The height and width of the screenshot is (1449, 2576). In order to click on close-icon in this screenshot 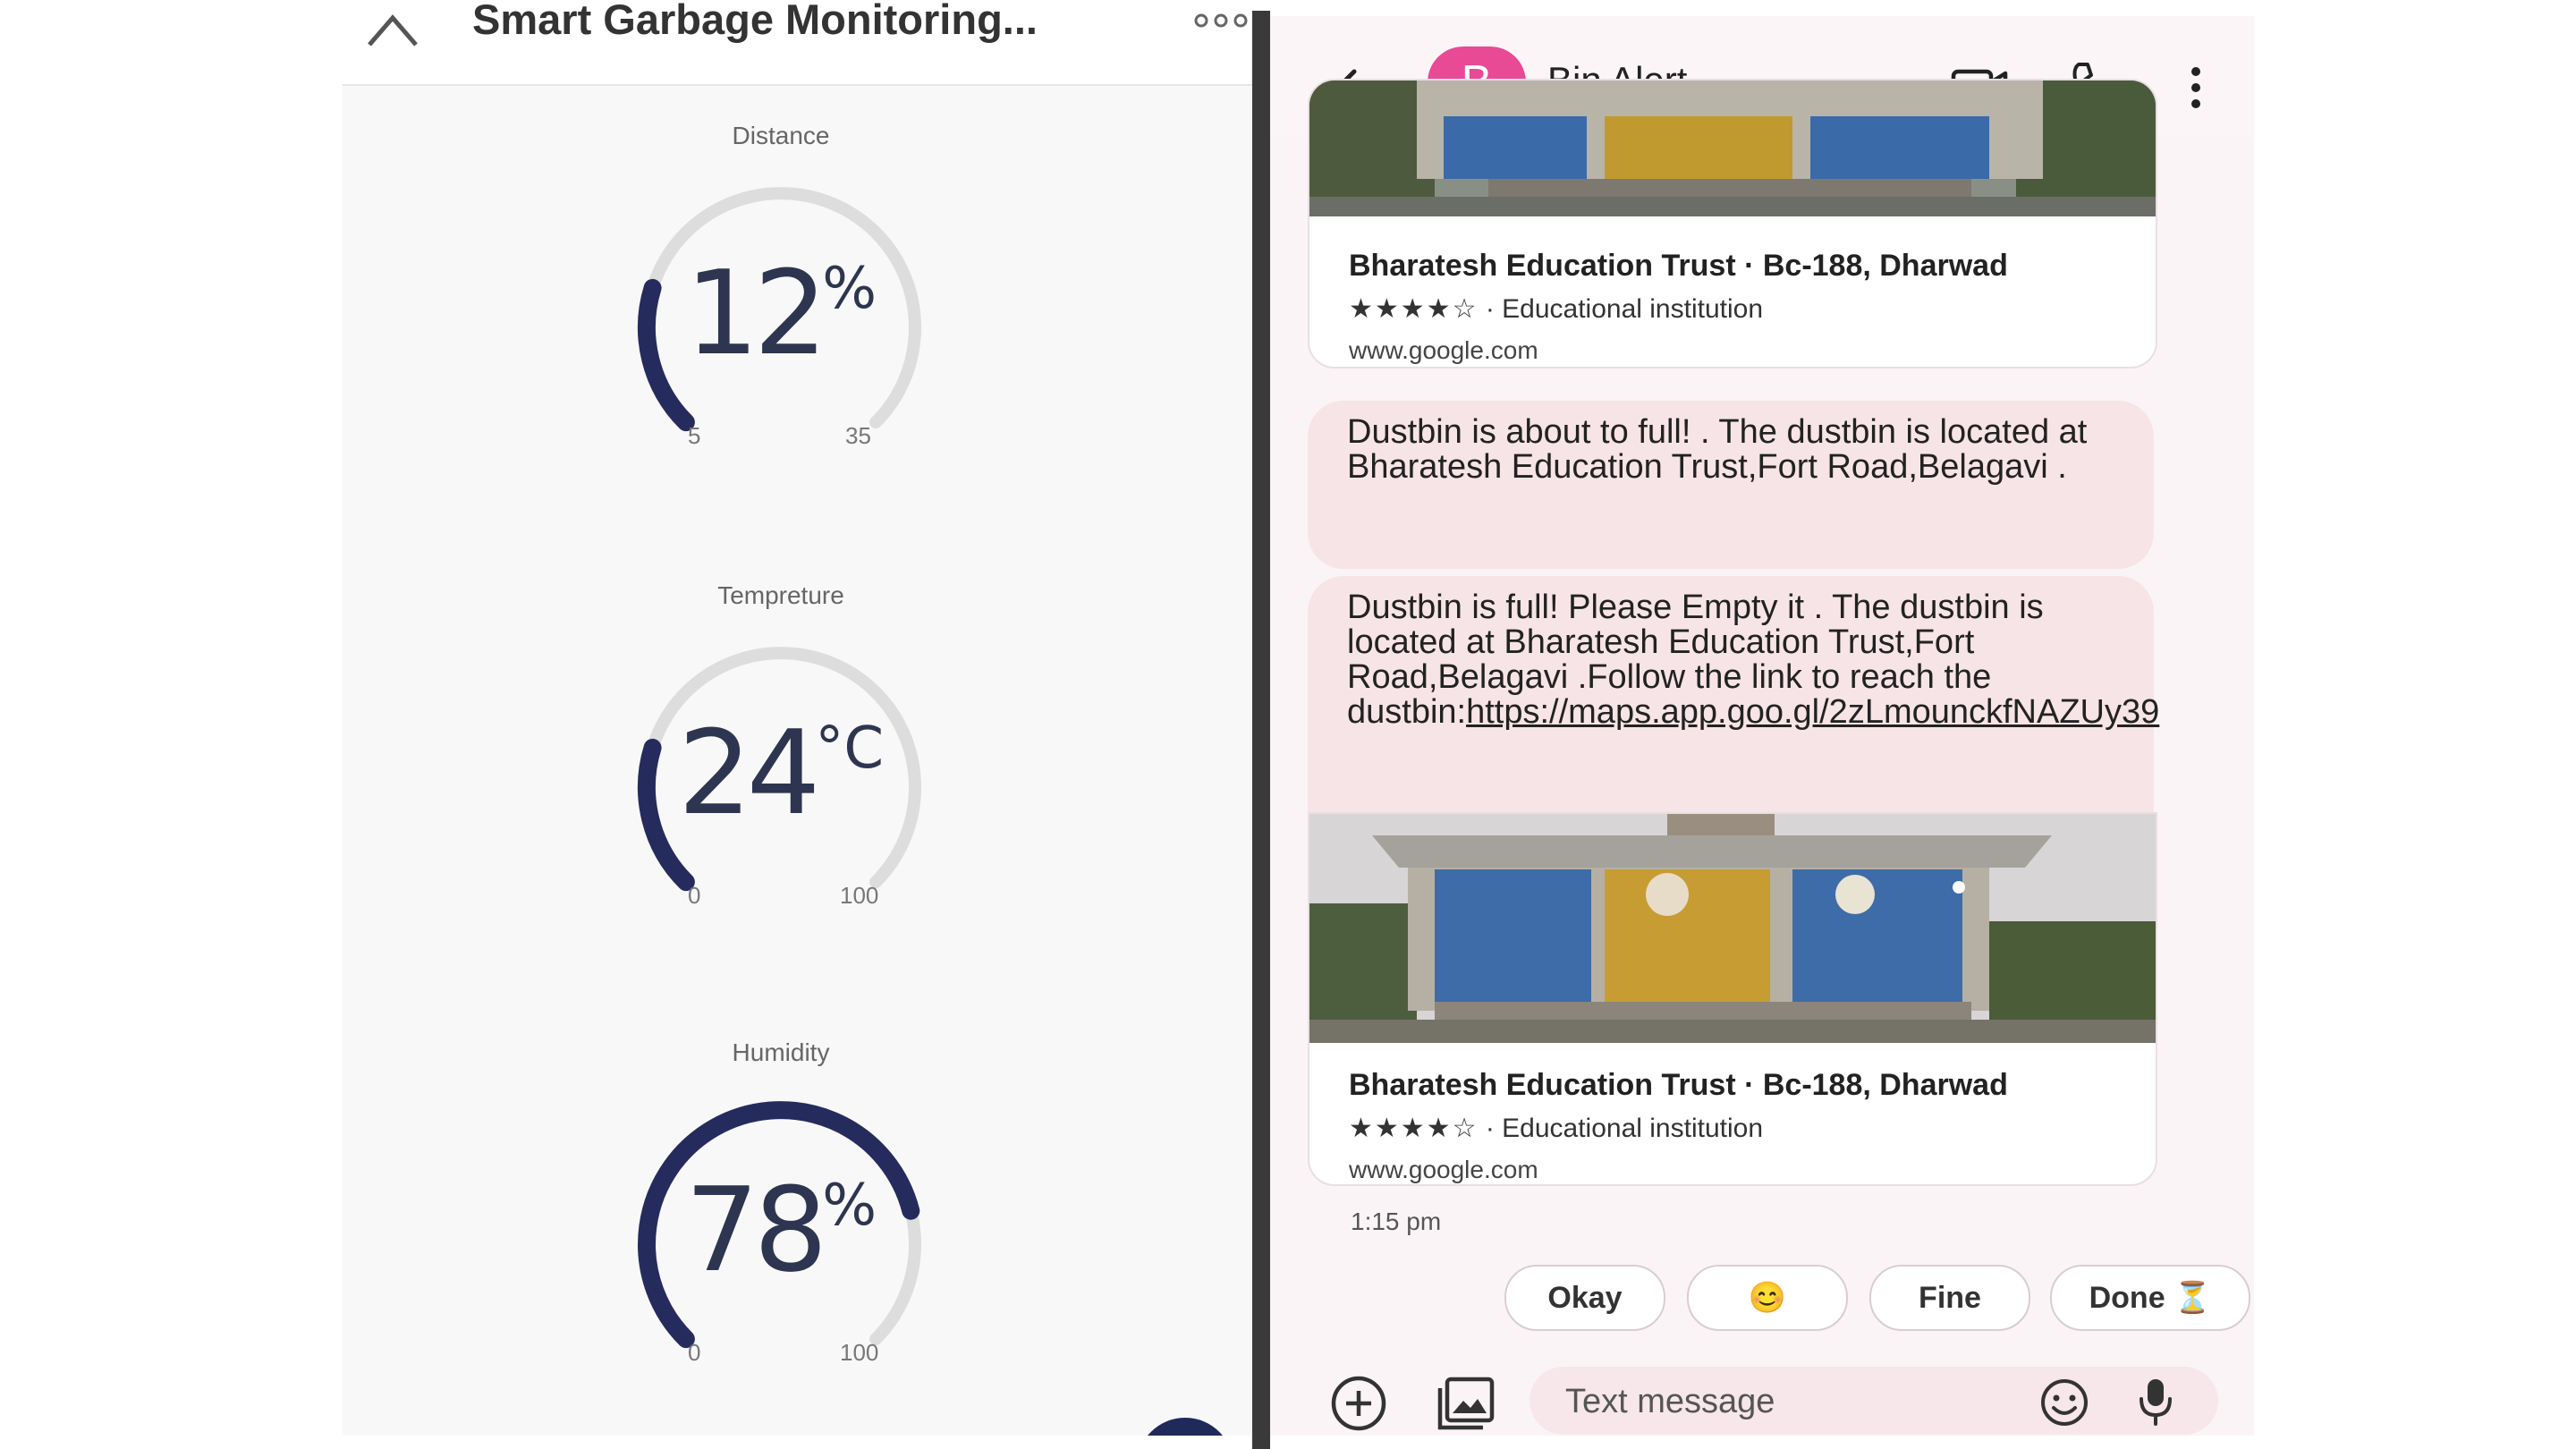, I will do `click(392, 27)`.